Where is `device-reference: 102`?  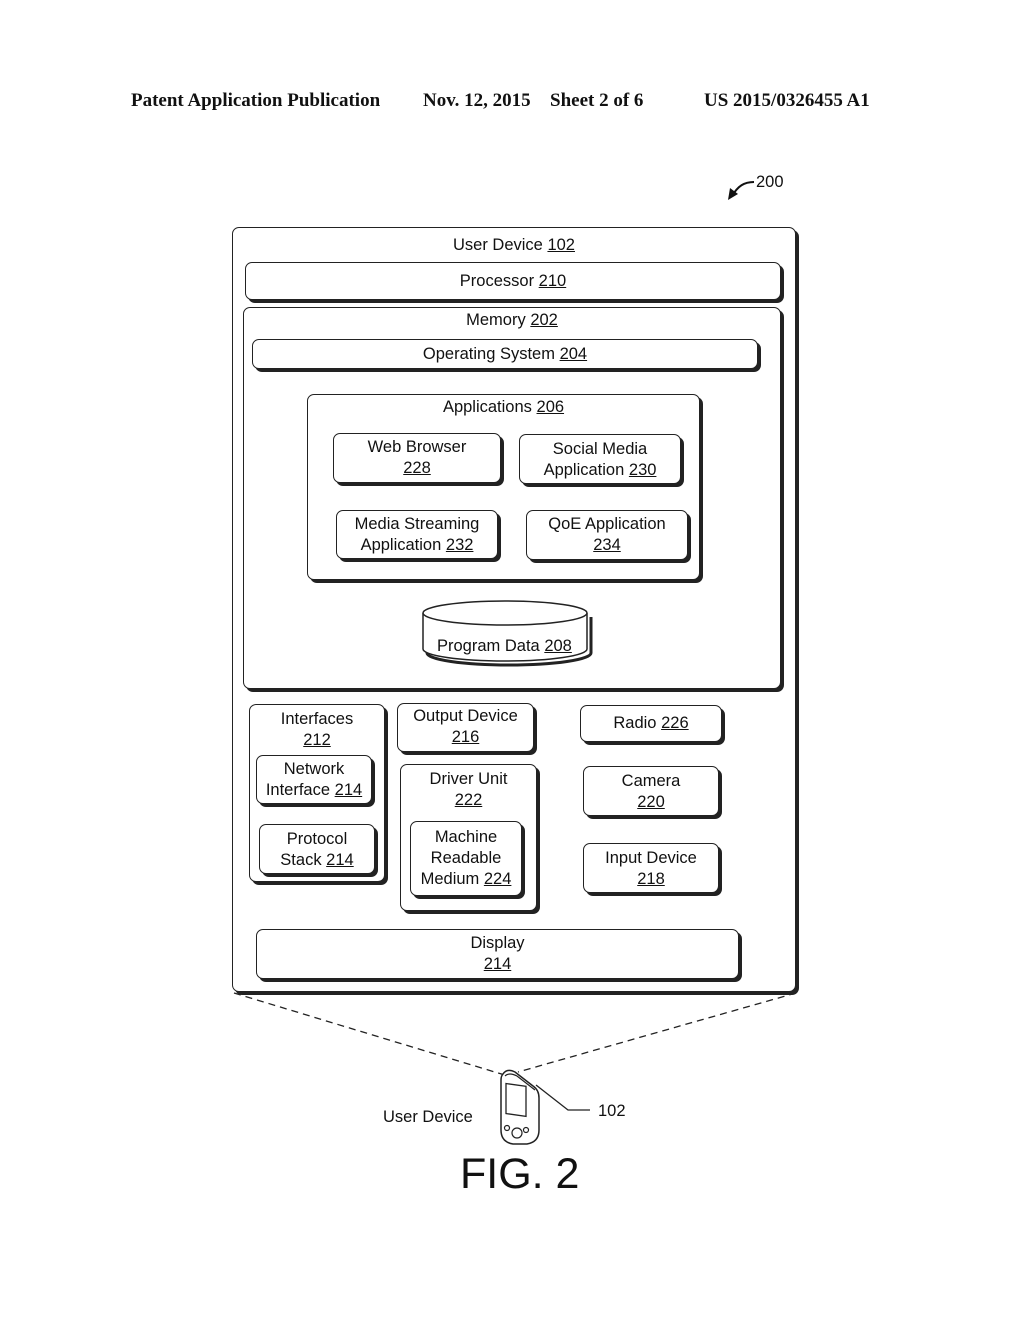
device-reference: 102 is located at coordinates (612, 1111).